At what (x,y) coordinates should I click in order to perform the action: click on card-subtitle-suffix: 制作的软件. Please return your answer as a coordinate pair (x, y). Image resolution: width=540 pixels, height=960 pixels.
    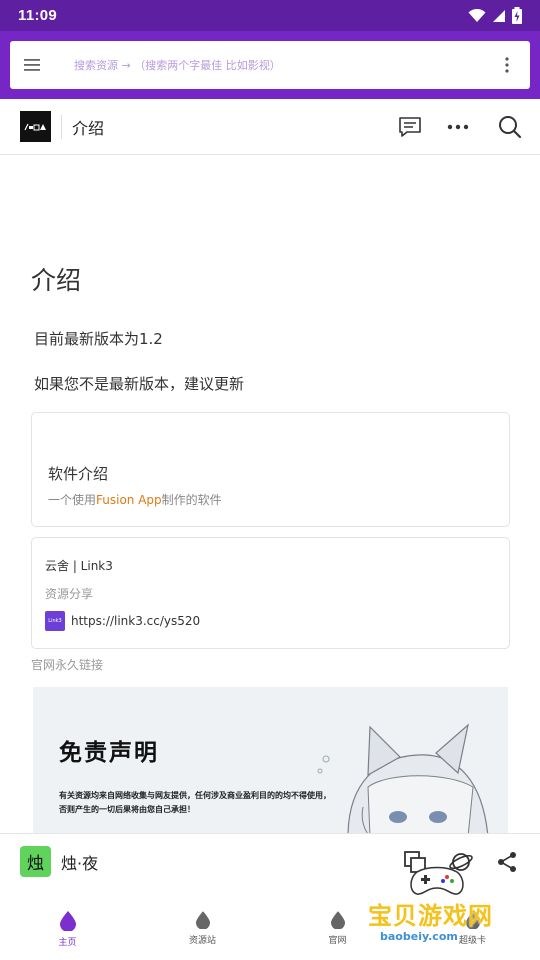
    Looking at the image, I should click on (191, 500).